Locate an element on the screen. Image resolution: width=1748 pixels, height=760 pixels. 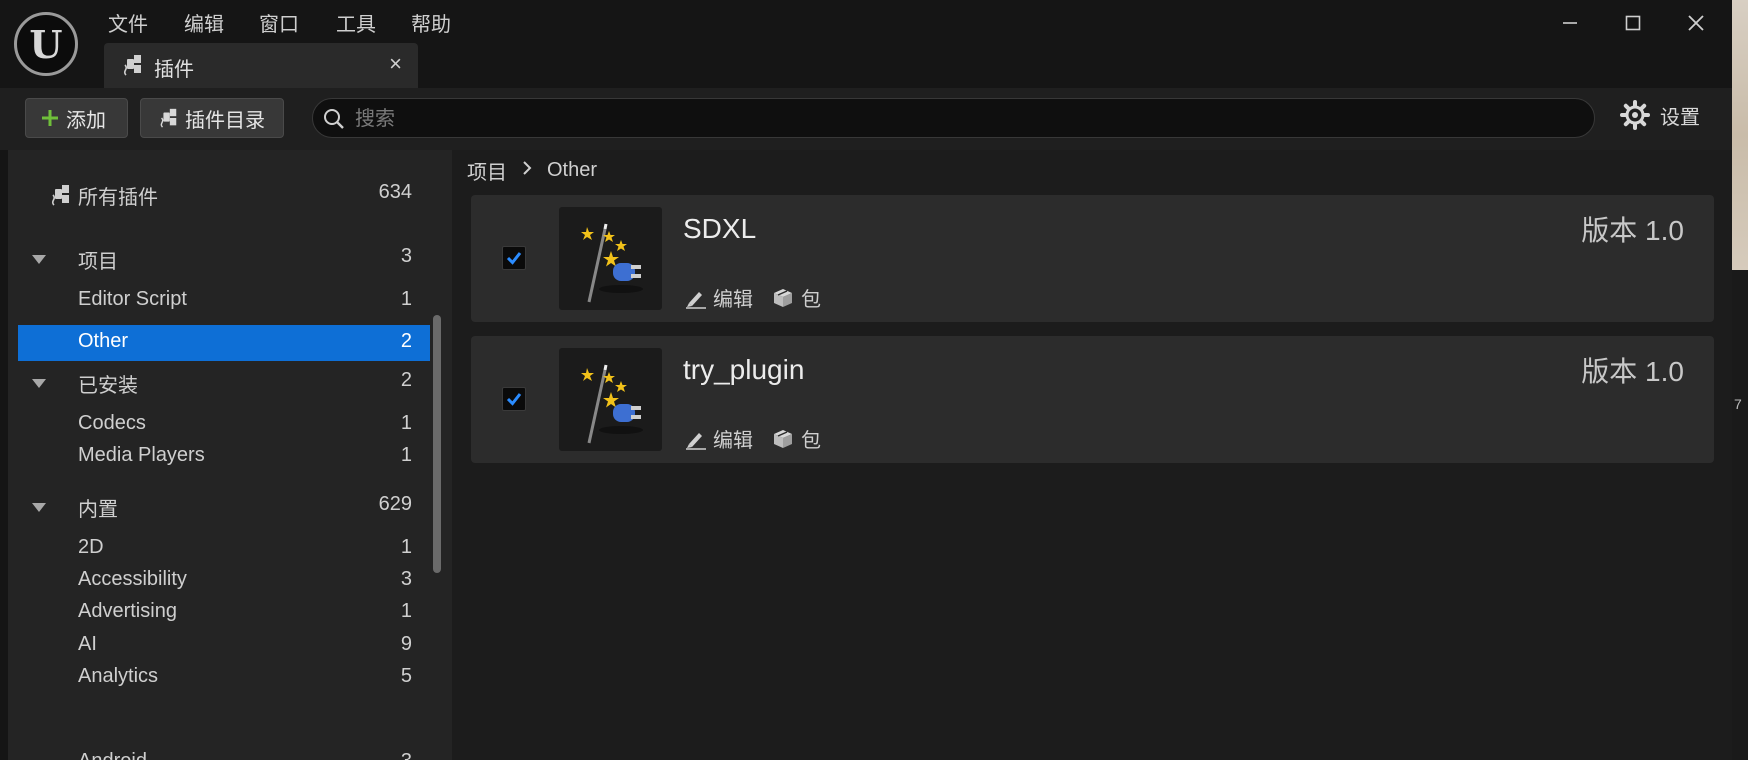
unreal-logo-icon: U is located at coordinates (46, 44).